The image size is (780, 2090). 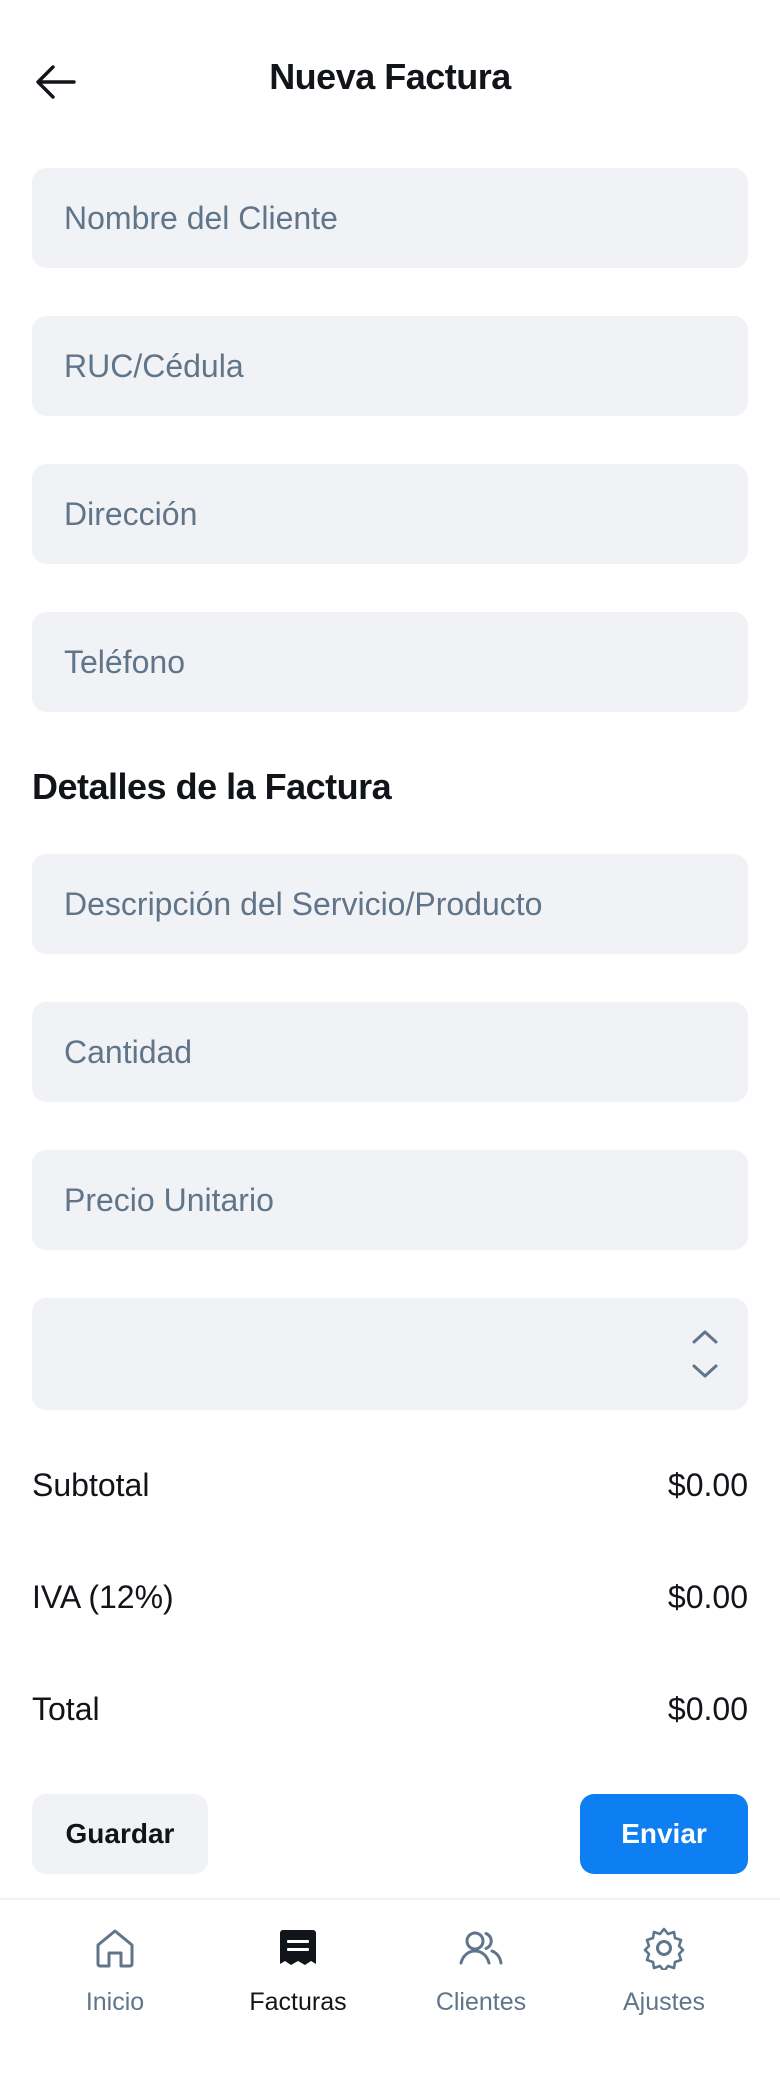 I want to click on page-title: Nueva Factura, so click(x=390, y=76).